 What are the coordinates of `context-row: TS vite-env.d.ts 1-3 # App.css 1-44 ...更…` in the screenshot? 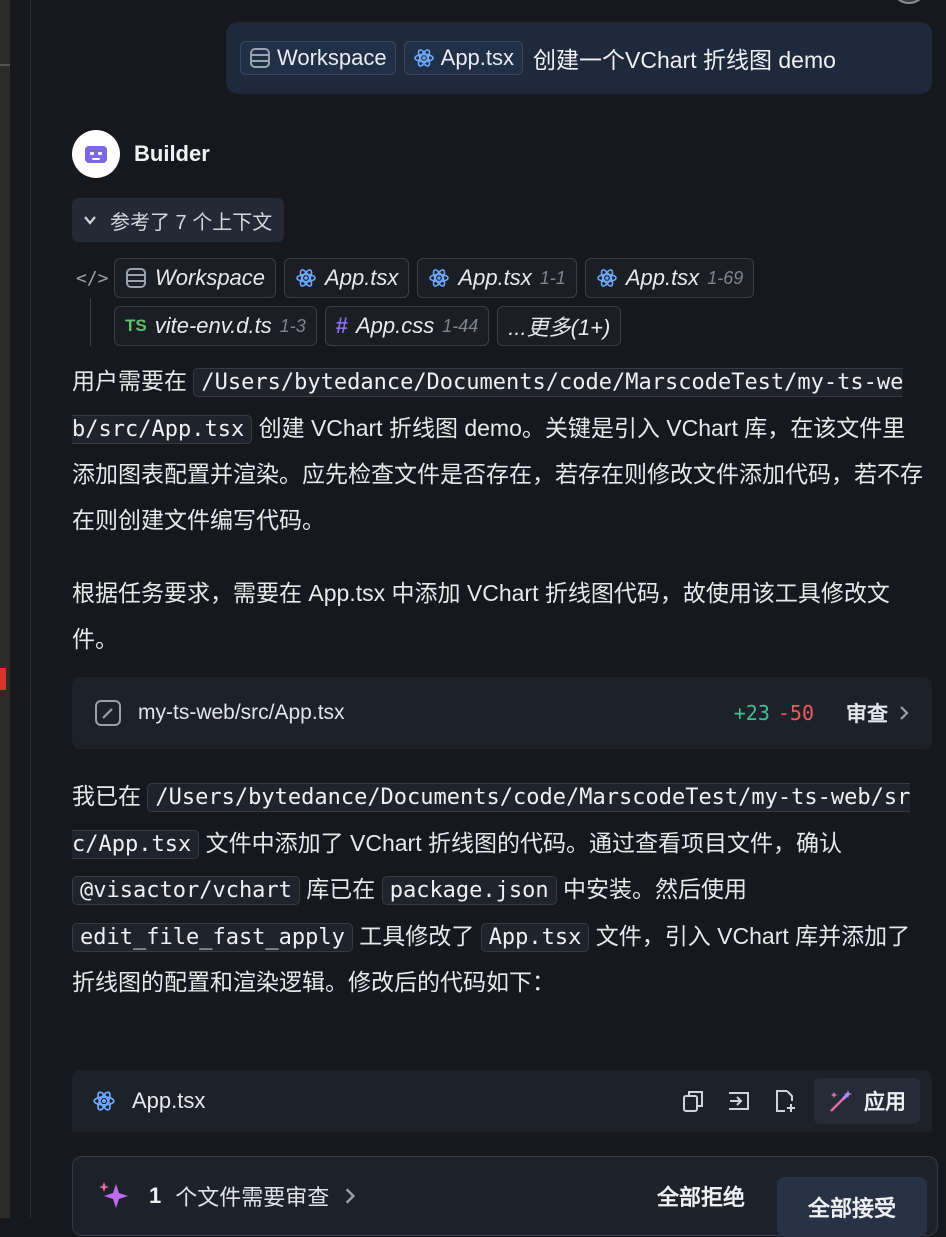 It's located at (506, 322).